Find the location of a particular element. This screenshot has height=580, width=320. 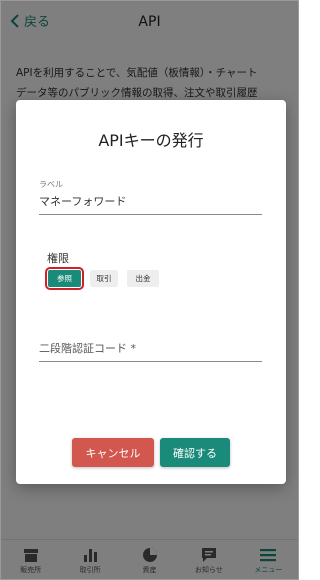

permissions-heading: 権限 is located at coordinates (58, 258).